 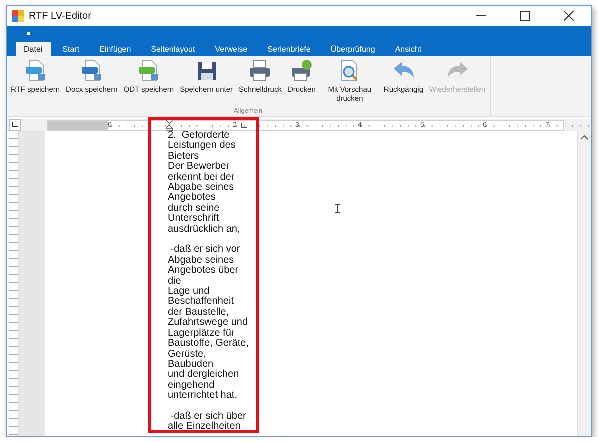 What do you see at coordinates (231, 49) in the screenshot?
I see `ribbon-tab: Verweise` at bounding box center [231, 49].